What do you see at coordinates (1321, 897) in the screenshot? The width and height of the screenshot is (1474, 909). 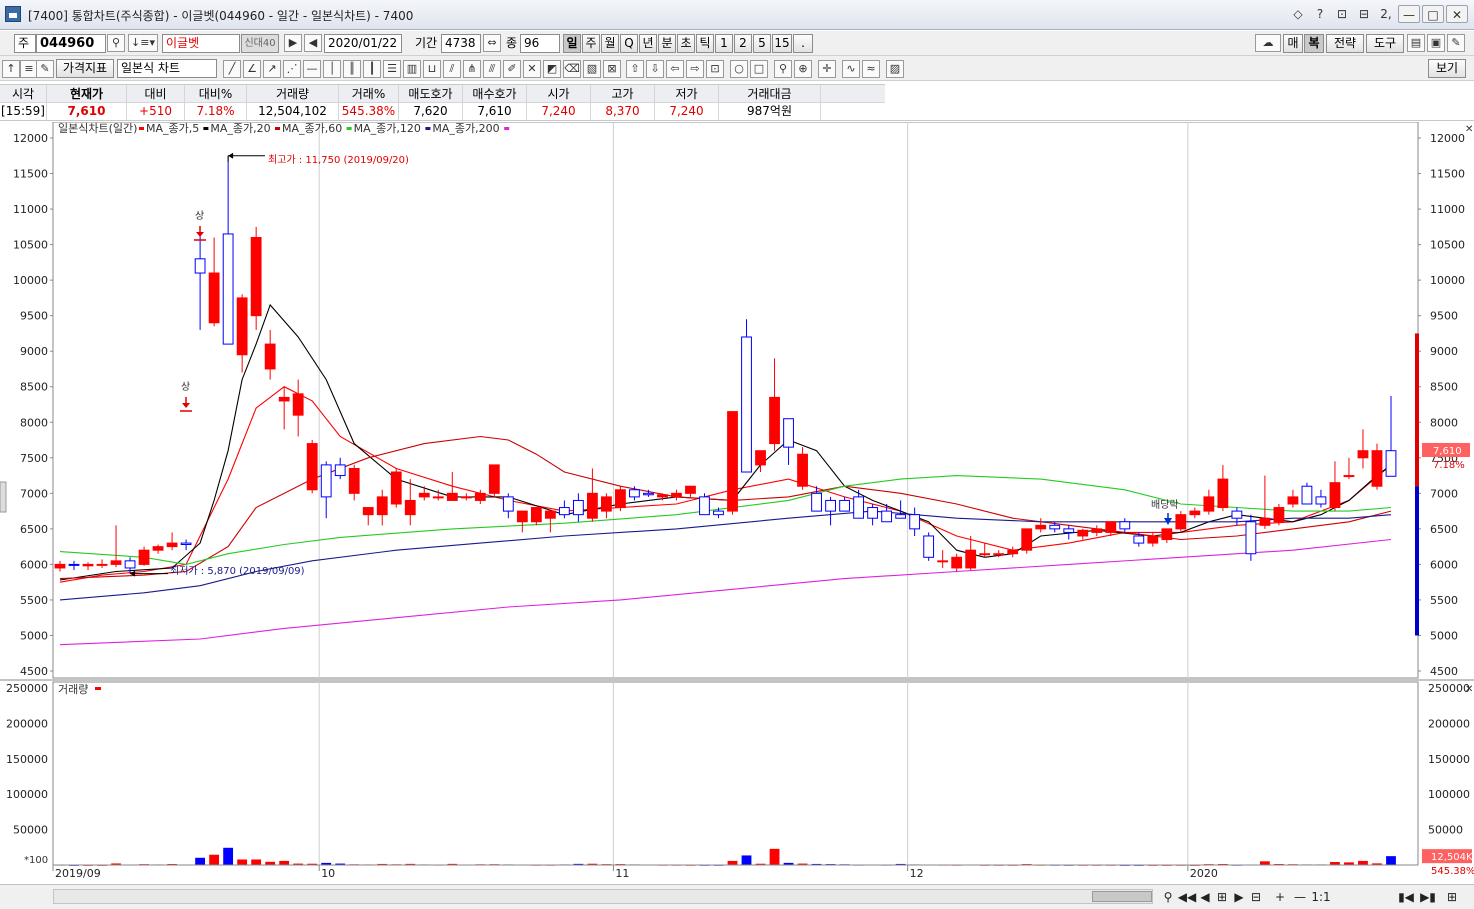 I see `zoom-reset-button: 1:1` at bounding box center [1321, 897].